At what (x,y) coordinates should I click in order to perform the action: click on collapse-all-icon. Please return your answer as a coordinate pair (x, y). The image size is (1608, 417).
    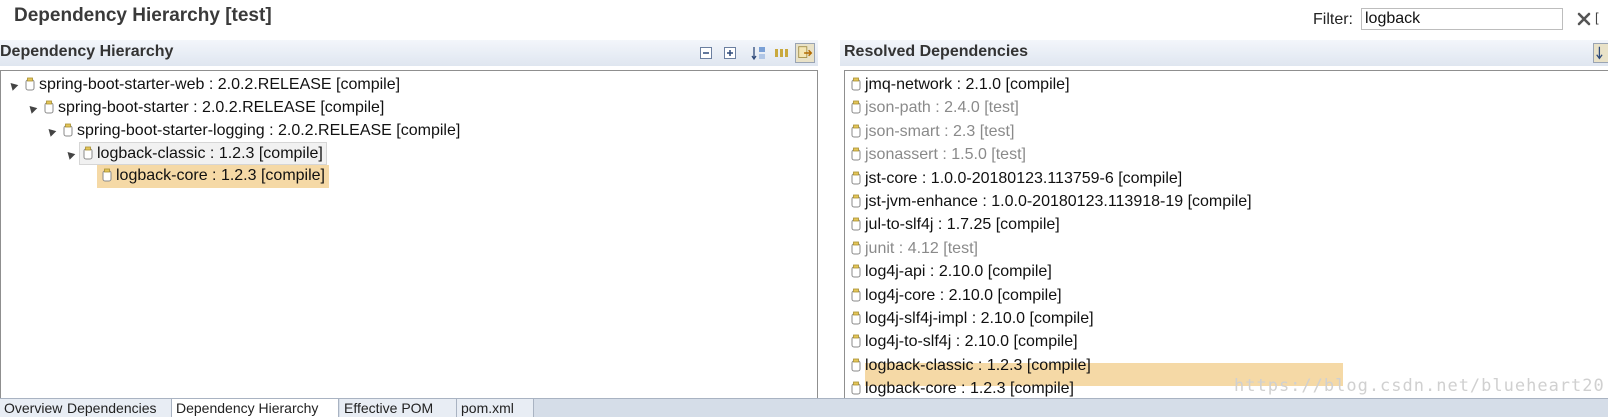
    Looking at the image, I should click on (706, 53).